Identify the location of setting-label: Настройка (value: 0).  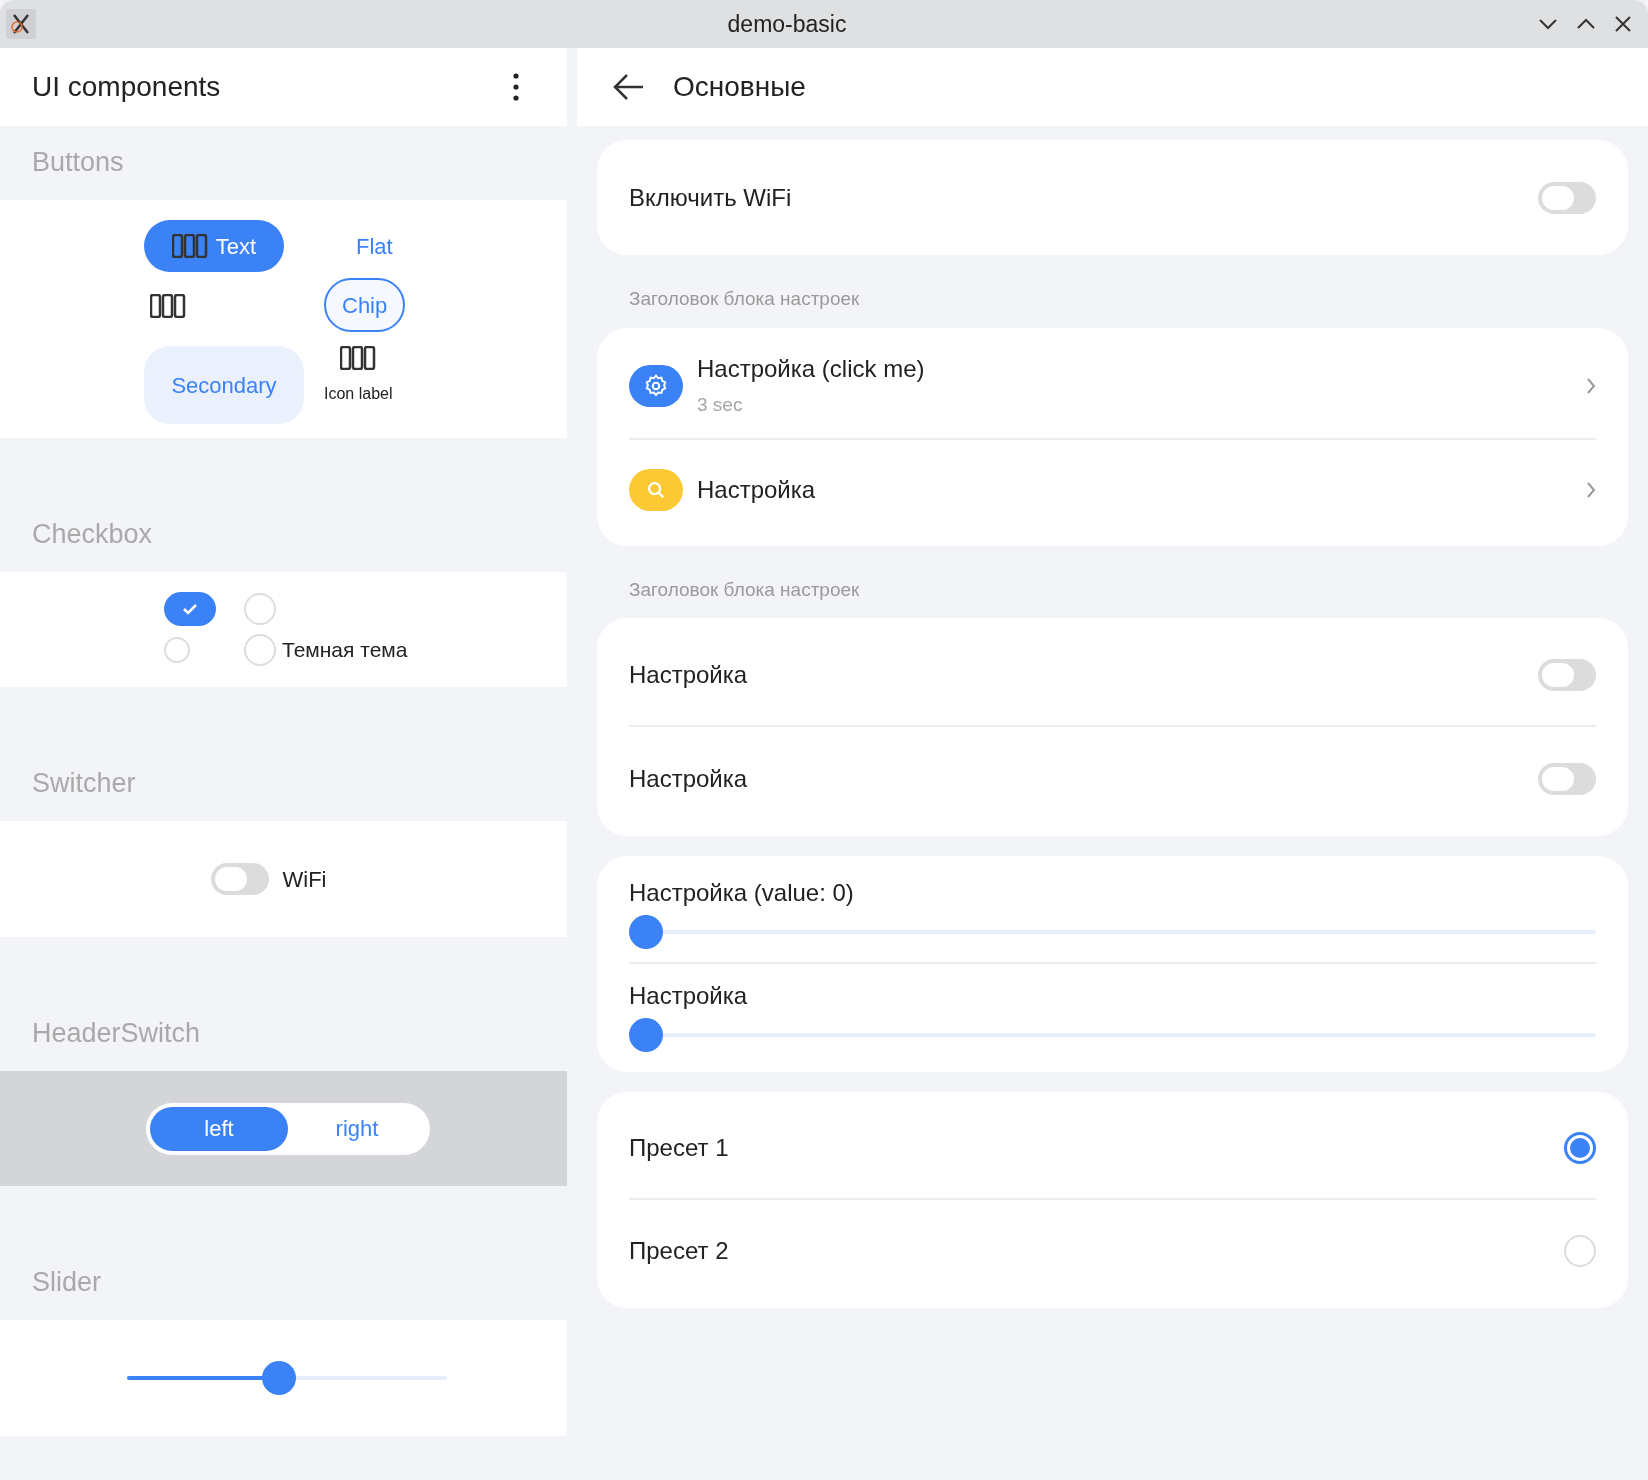
(742, 893).